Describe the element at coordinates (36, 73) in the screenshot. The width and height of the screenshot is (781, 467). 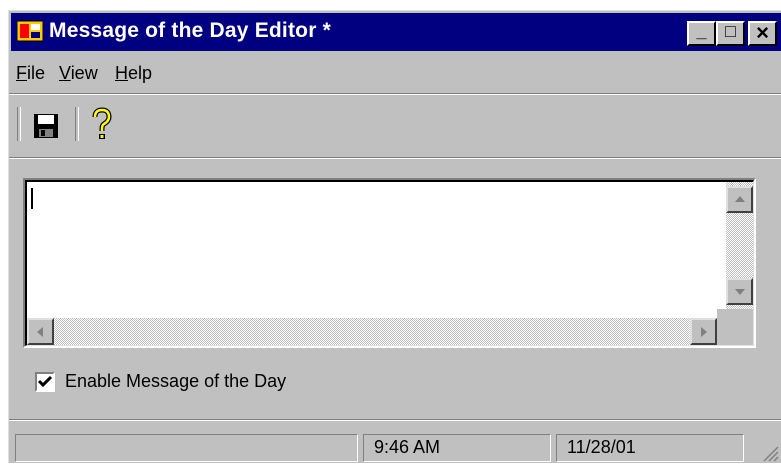
I see `menu-file-label: ile` at that location.